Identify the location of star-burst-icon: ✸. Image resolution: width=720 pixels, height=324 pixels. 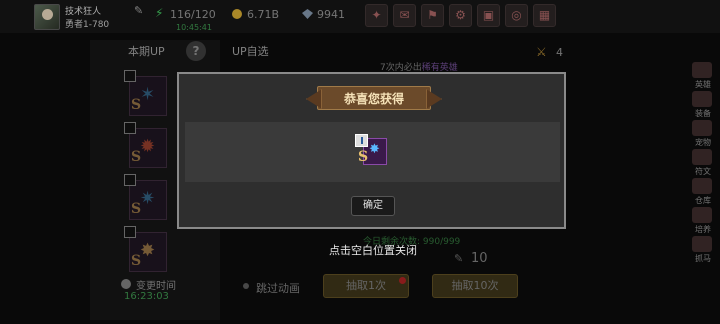
(374, 149).